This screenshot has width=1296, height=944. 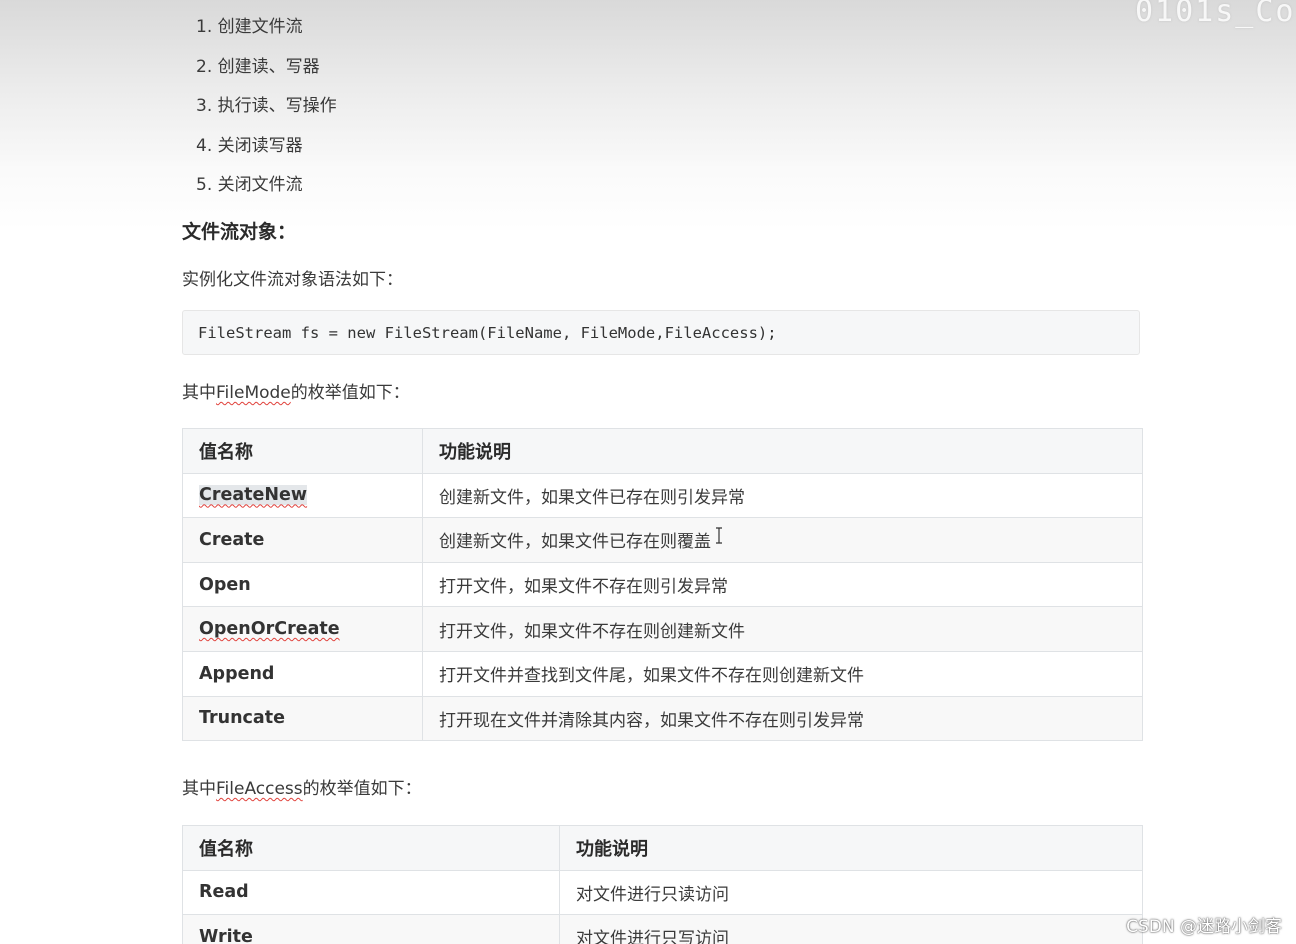 I want to click on top-watermark: 0101s_Co, so click(x=1215, y=14).